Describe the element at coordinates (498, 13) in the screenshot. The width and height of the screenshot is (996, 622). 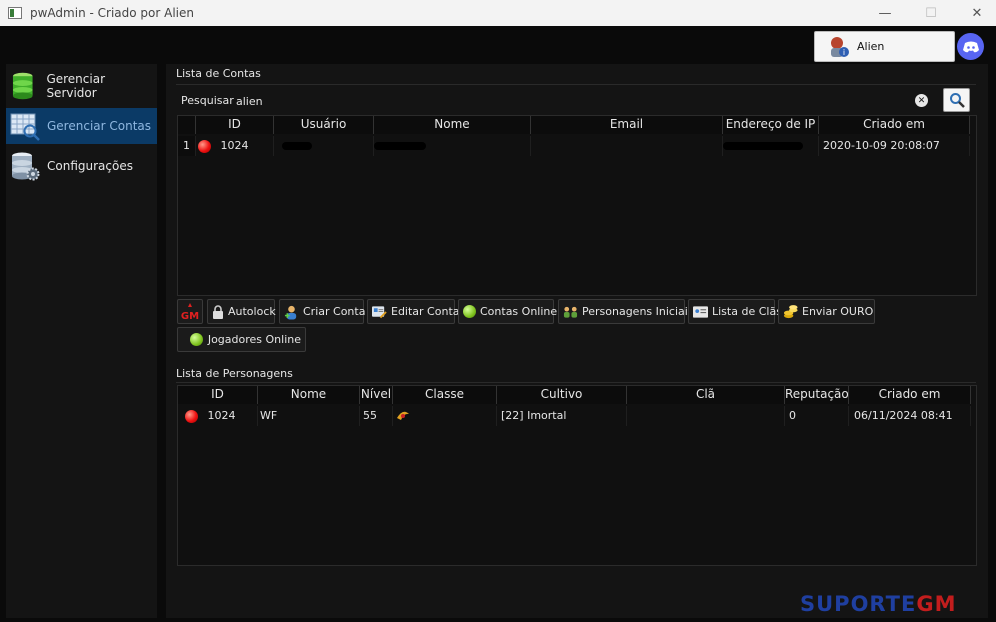
I see `window-titlebar: pwAdmin - Criado por Alien — ☐ ✕` at that location.